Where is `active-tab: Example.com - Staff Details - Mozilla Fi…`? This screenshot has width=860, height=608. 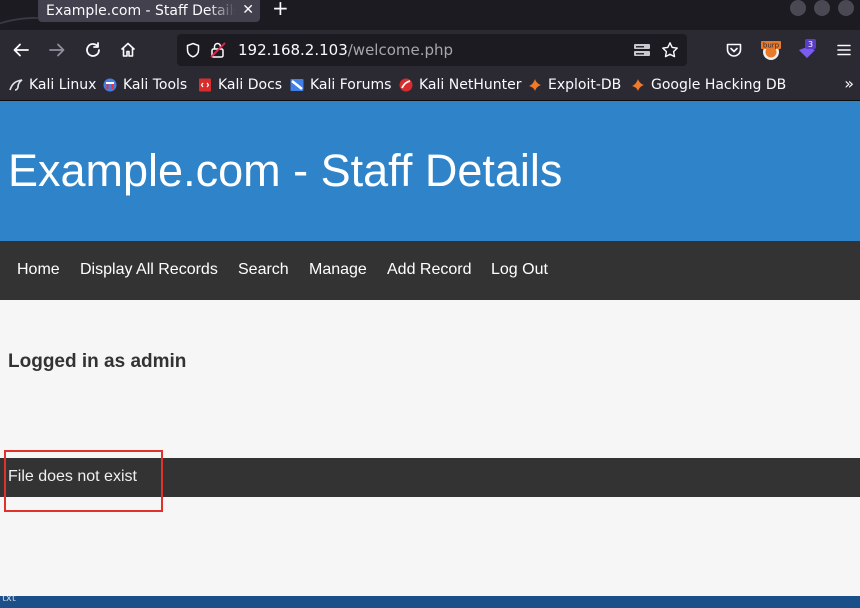 active-tab: Example.com - Staff Details - Mozilla Fi… is located at coordinates (149, 11).